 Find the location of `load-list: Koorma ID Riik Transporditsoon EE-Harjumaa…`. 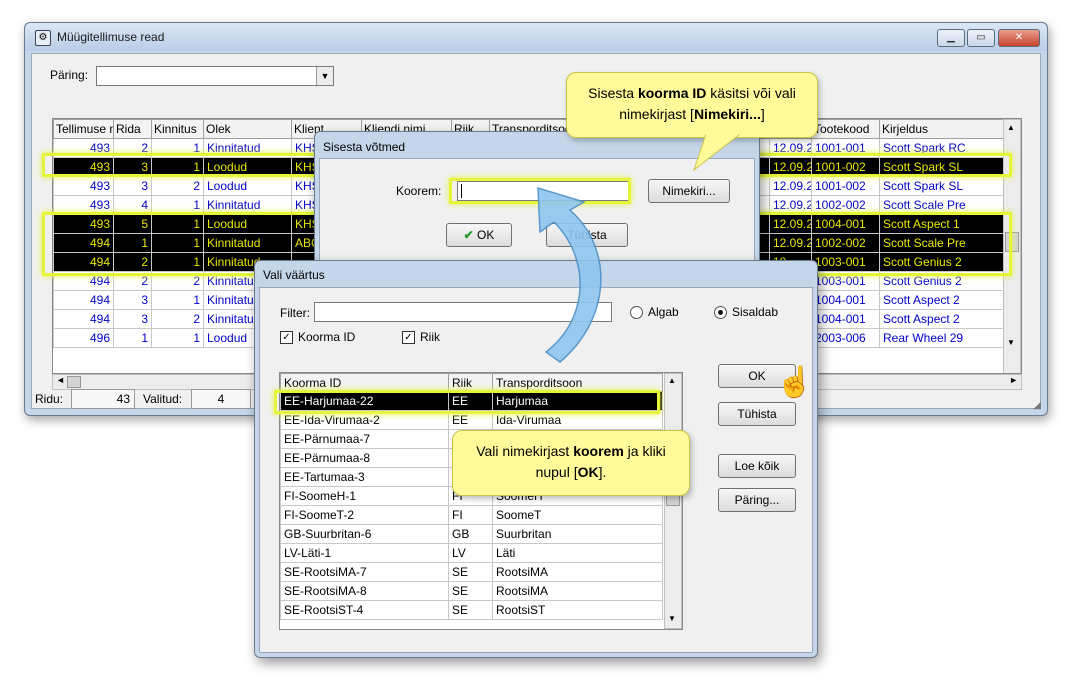

load-list: Koorma ID Riik Transporditsoon EE-Harjumaa… is located at coordinates (481, 501).